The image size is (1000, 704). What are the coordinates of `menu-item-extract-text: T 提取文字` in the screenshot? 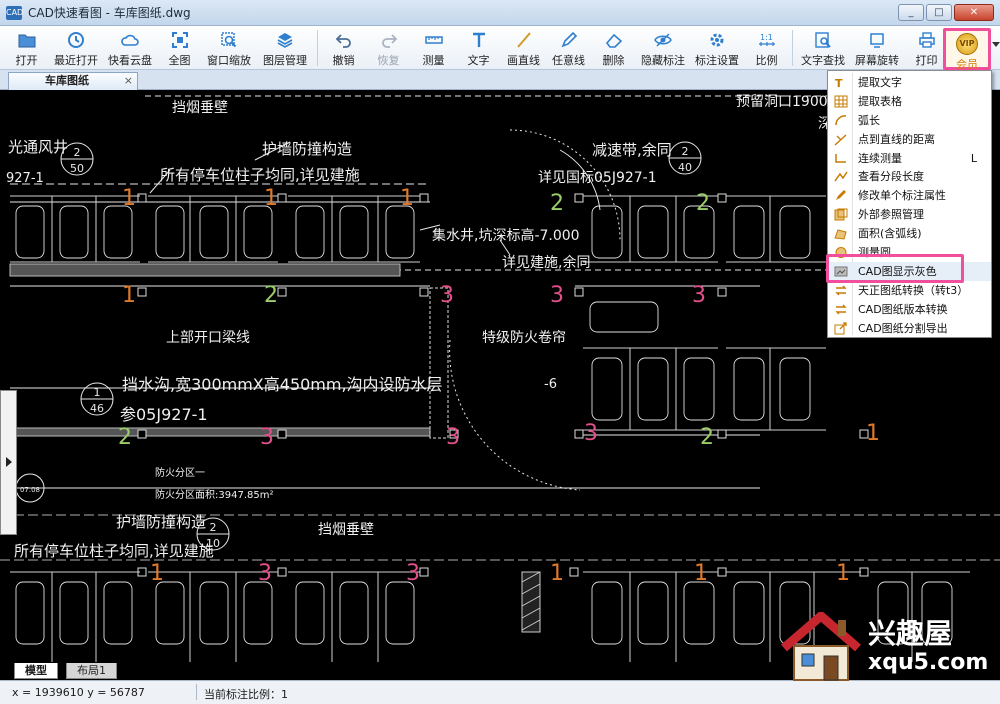 It's located at (909, 82).